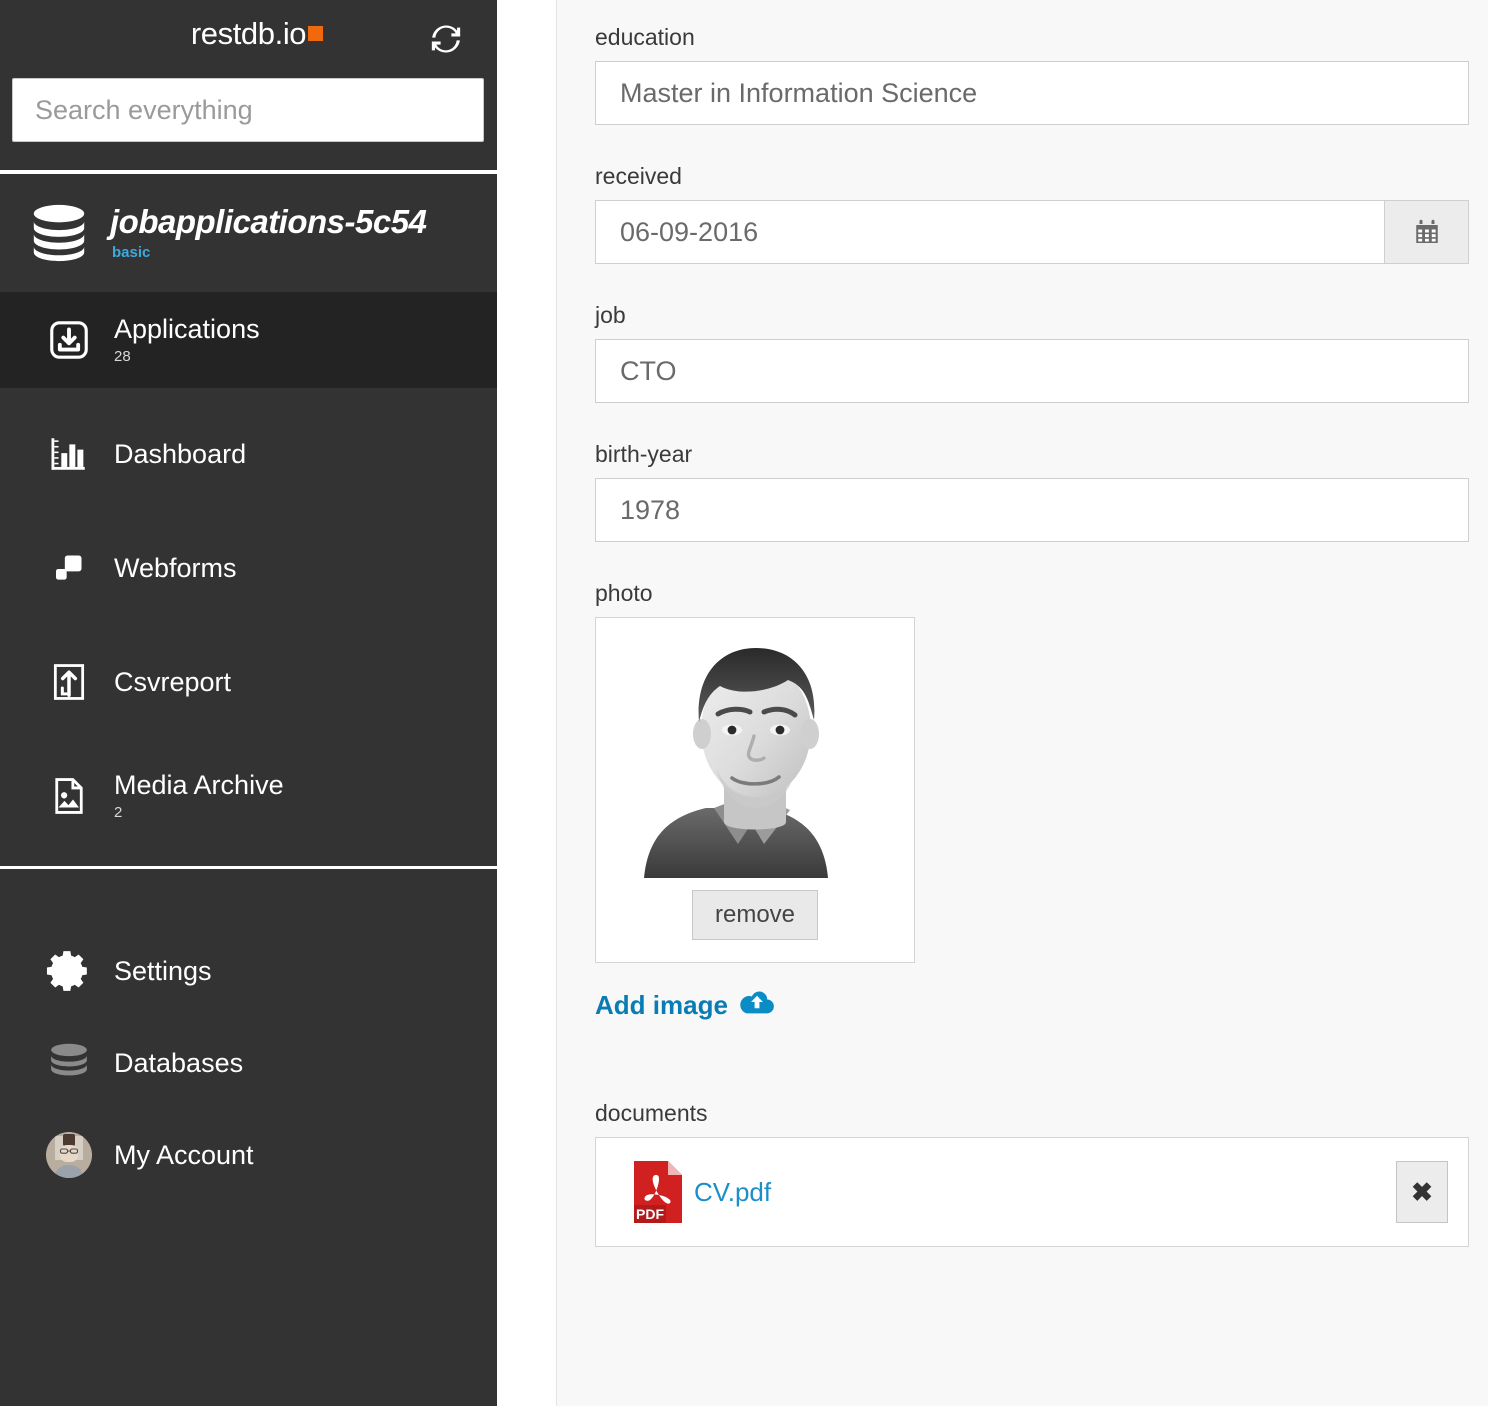  I want to click on received-input-group, so click(1032, 232).